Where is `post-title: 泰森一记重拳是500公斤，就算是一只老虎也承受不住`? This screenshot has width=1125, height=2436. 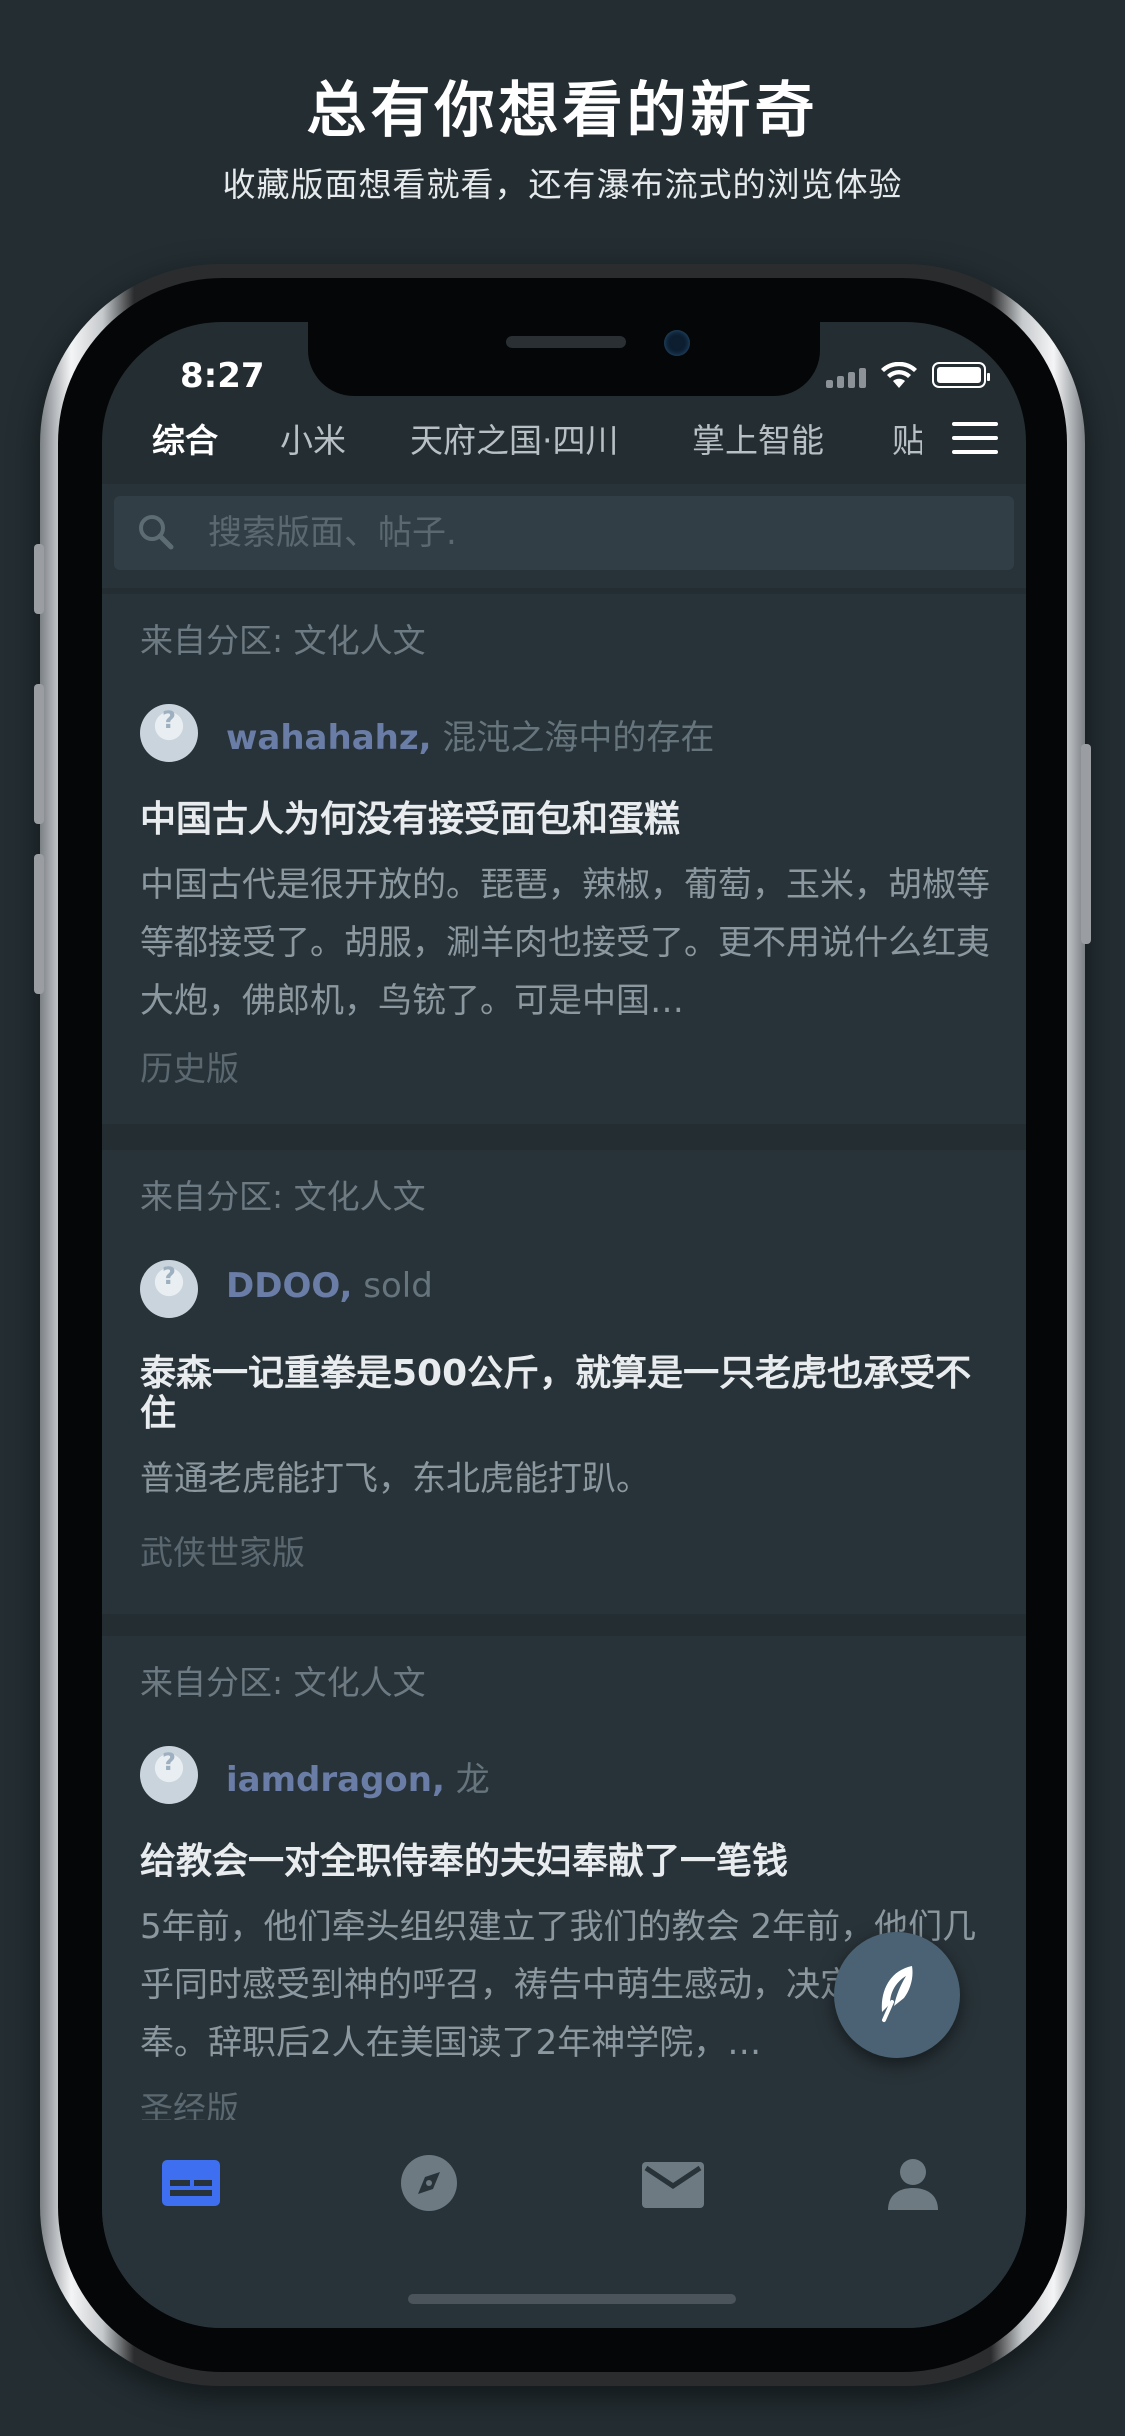
post-title: 泰森一记重拳是500公斤，就算是一只老虎也承受不住 is located at coordinates (565, 1394).